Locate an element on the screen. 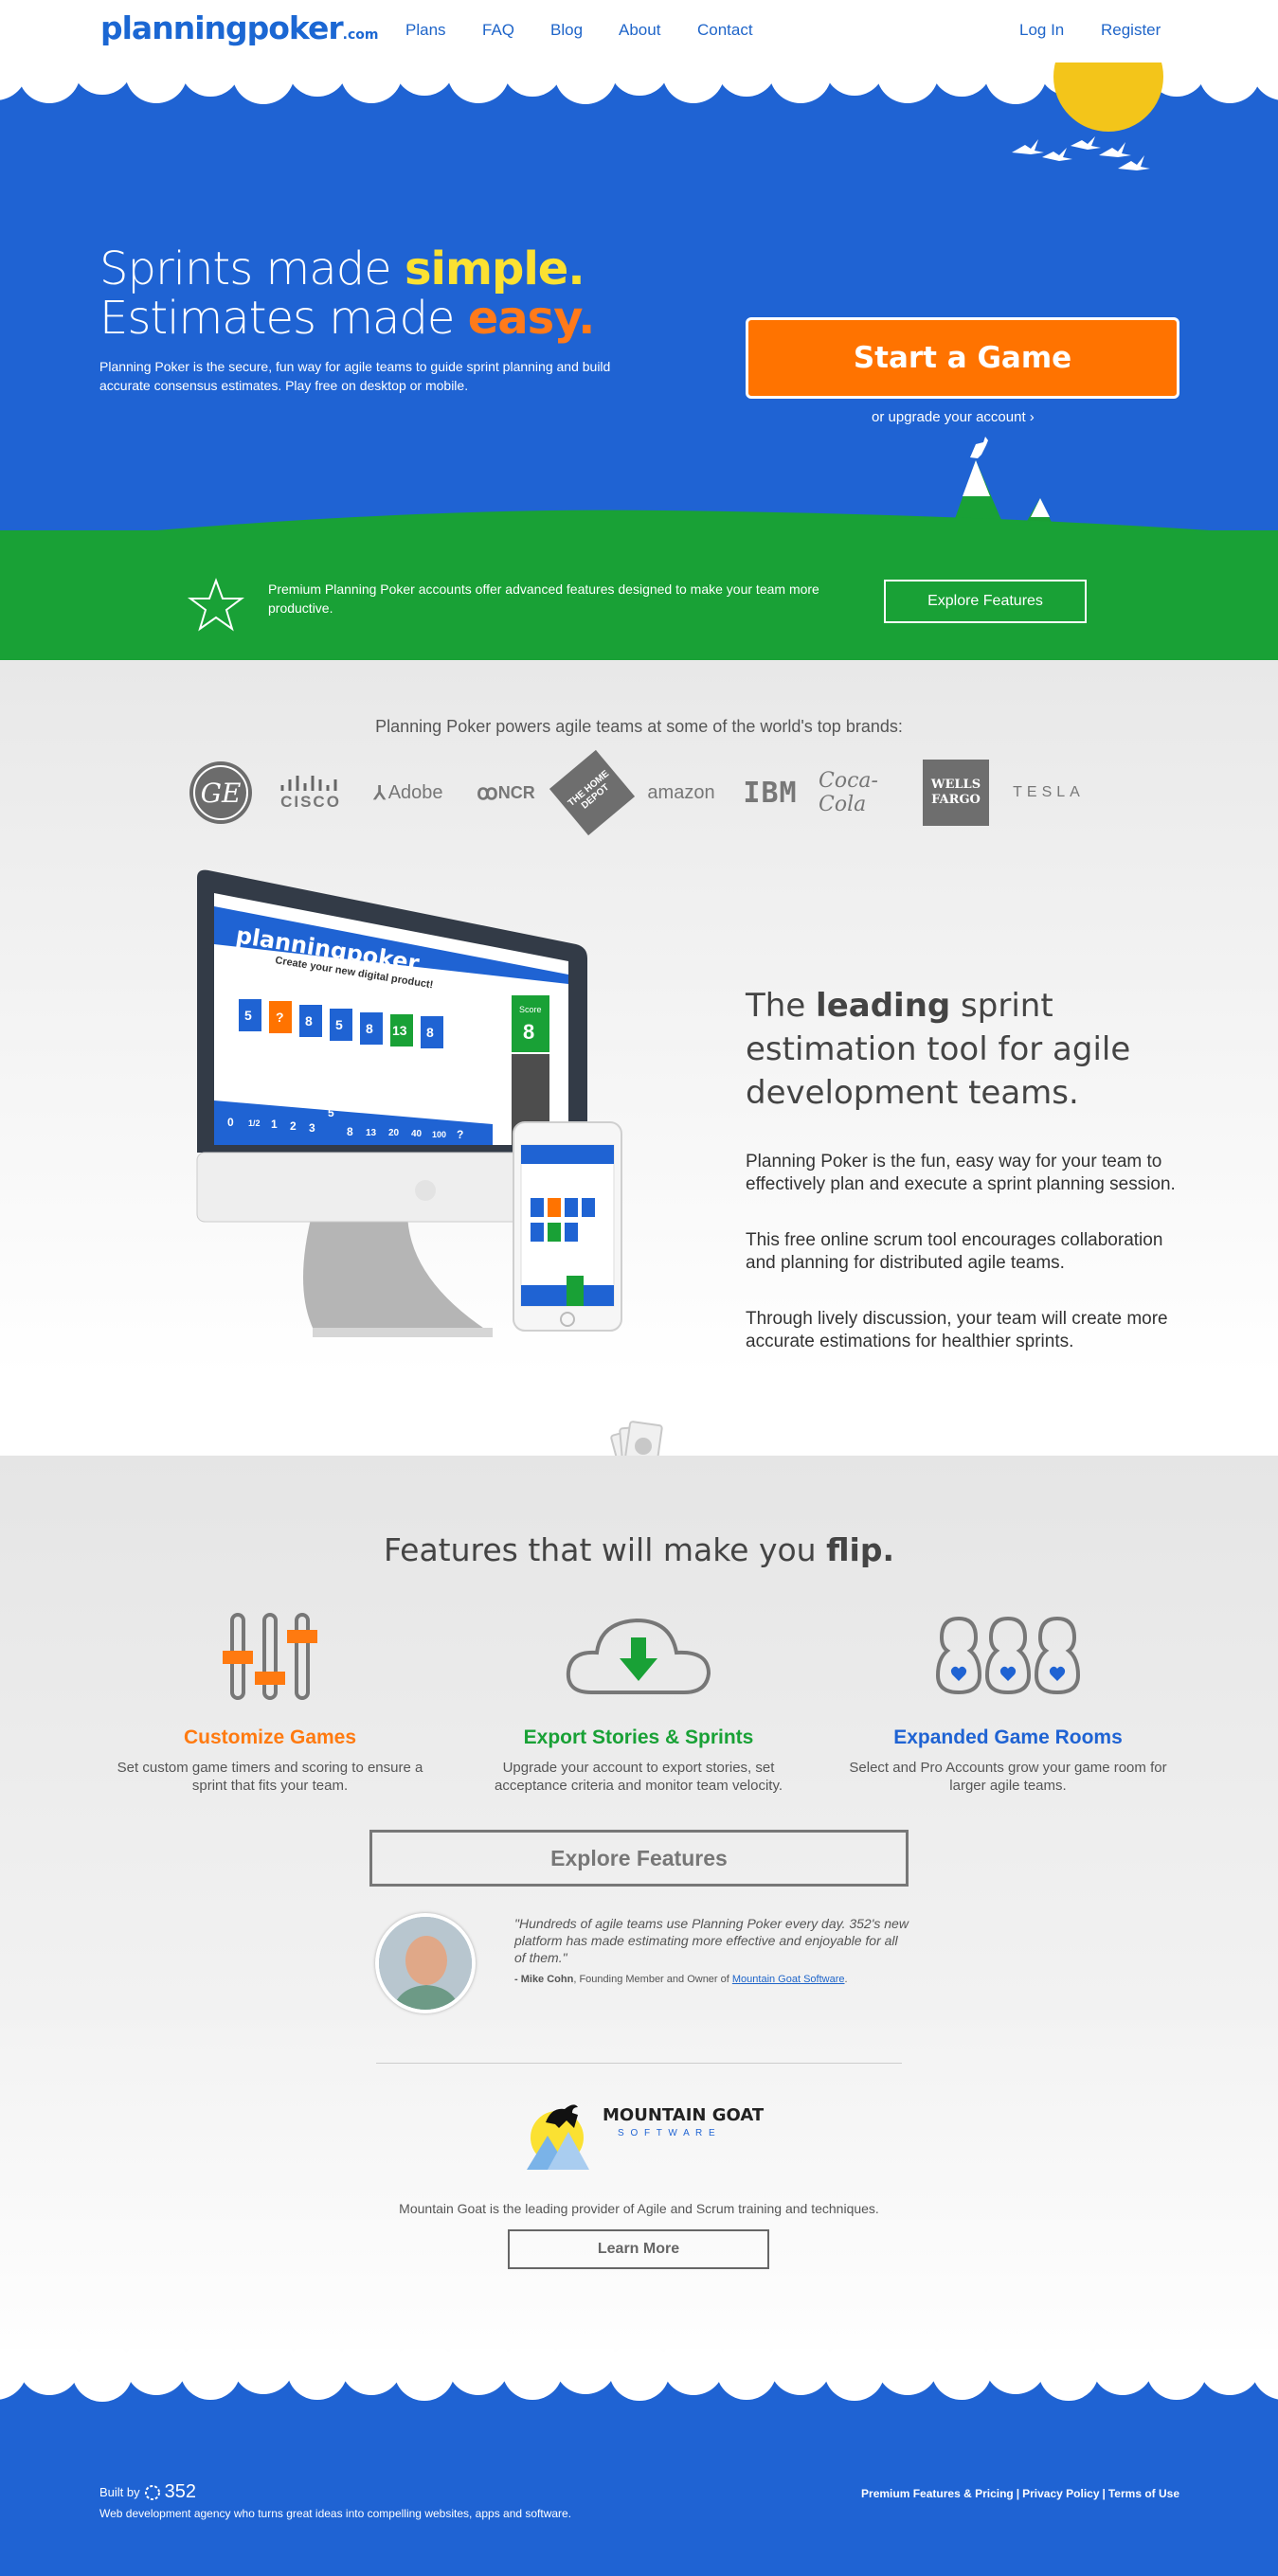  brand-amazon-text: amazon is located at coordinates (681, 792).